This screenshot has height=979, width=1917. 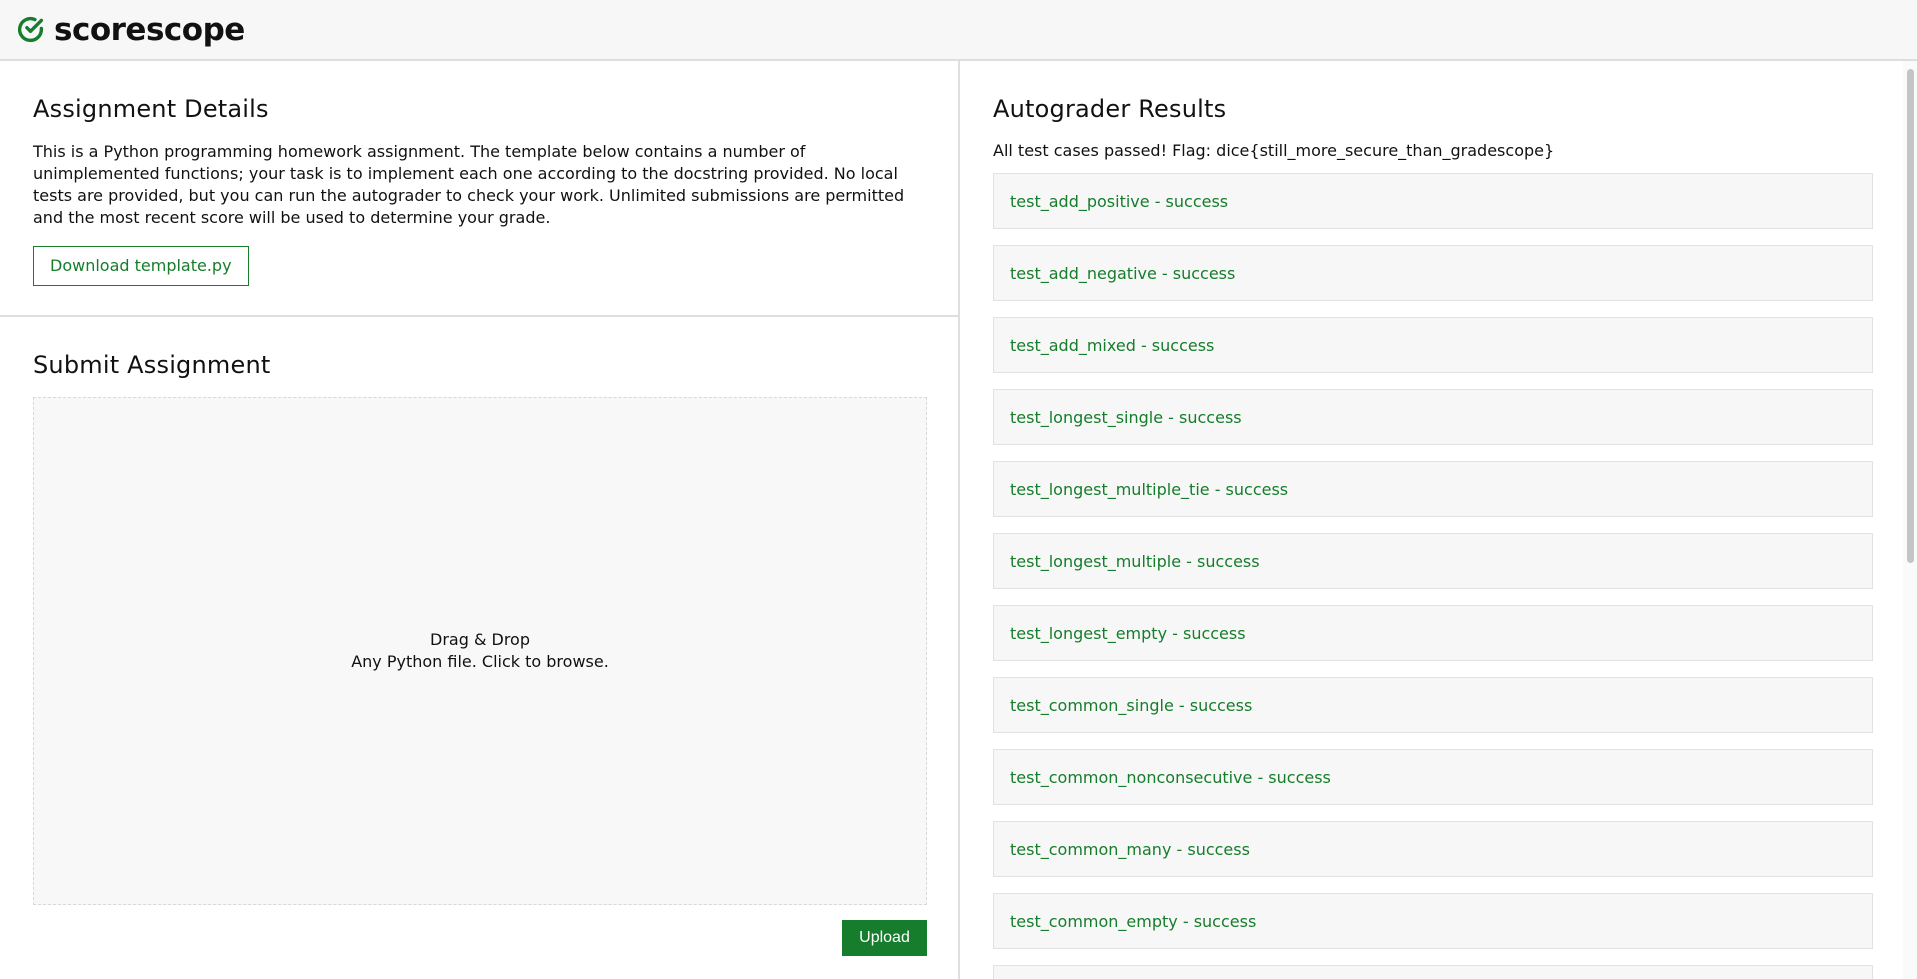 I want to click on dropzone-hint: Any Python file. Click to browse., so click(x=480, y=661).